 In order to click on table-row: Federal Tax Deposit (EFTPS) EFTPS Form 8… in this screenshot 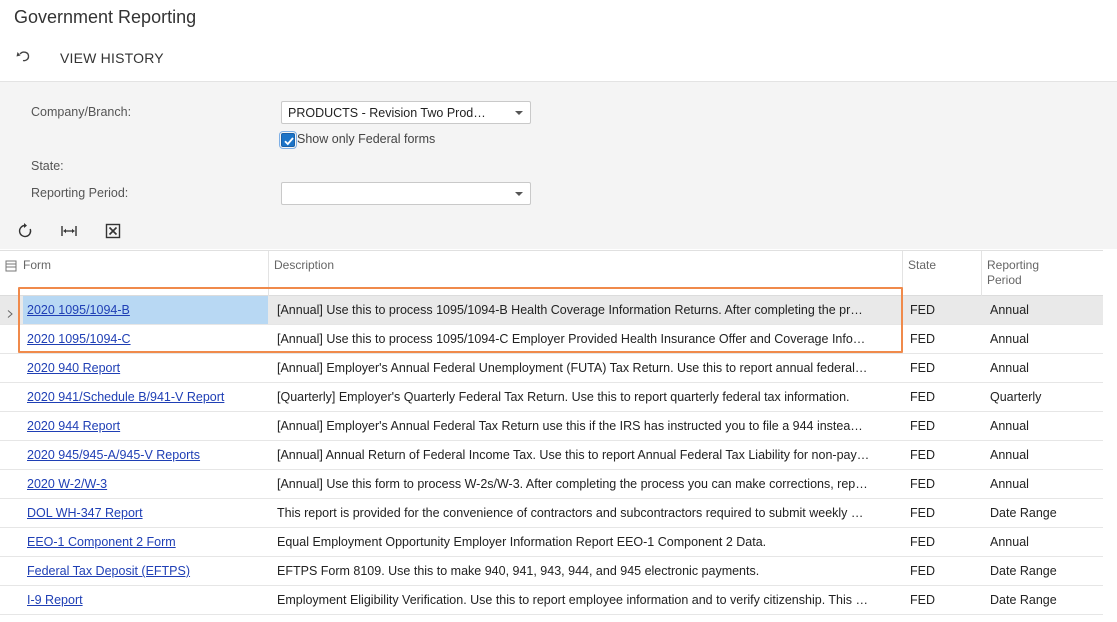, I will do `click(551, 571)`.